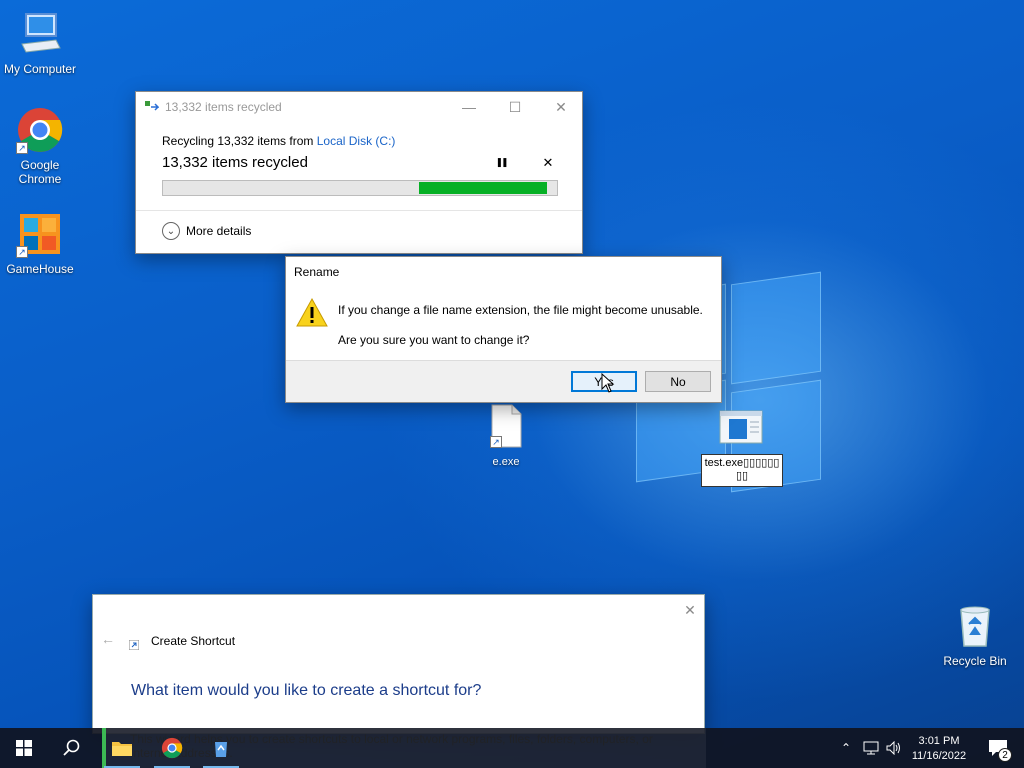 Image resolution: width=1024 pixels, height=768 pixels. I want to click on desktop-file-e-exe: ↗ e.exe, so click(506, 436).